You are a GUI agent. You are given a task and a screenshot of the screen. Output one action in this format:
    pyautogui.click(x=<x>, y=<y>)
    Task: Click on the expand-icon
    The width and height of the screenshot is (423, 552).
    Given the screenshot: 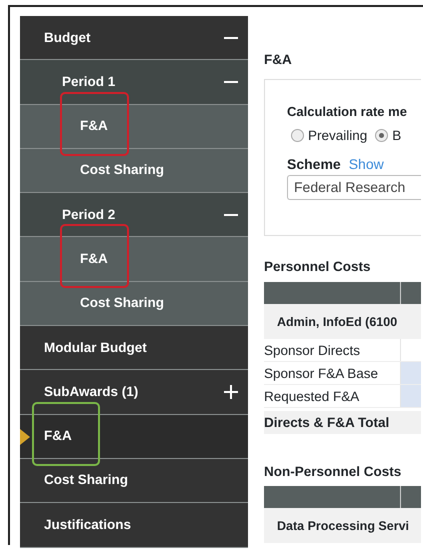 What is the action you would take?
    pyautogui.click(x=231, y=392)
    